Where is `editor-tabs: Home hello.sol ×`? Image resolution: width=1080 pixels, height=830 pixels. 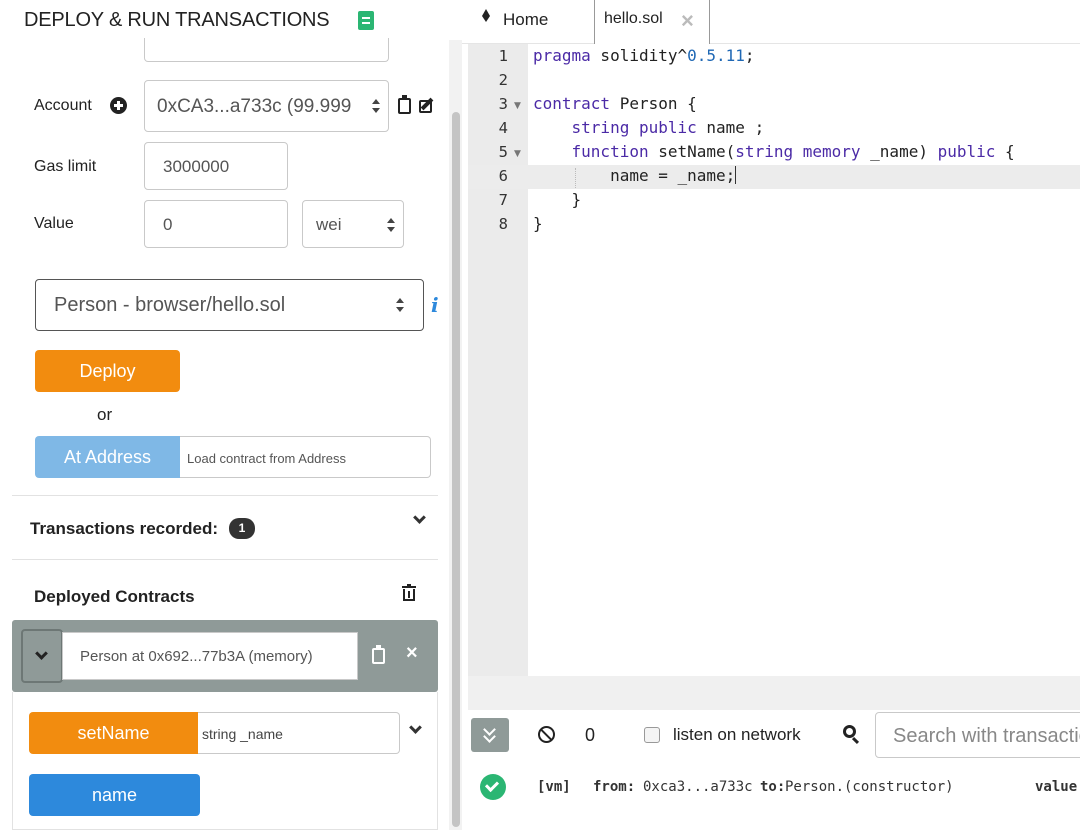
editor-tabs: Home hello.sol × is located at coordinates (771, 22).